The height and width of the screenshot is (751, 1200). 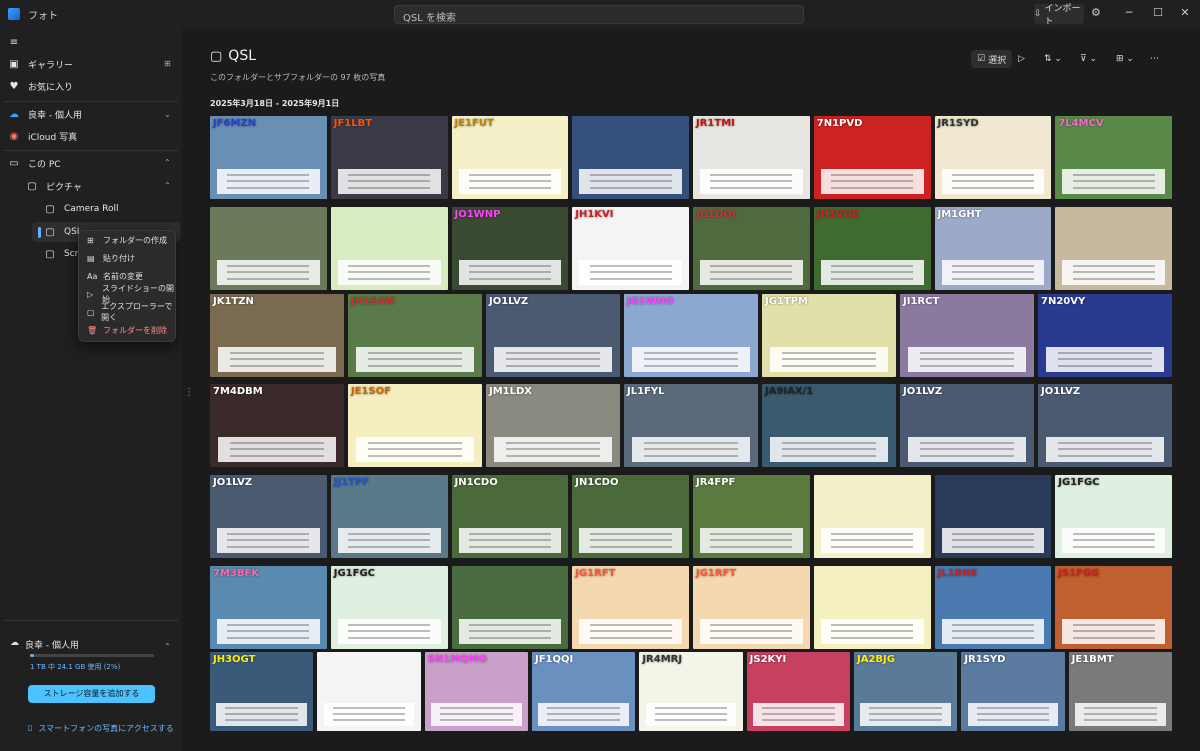 What do you see at coordinates (34, 163) in the screenshot?
I see `sidebar-item-this-pc: ▭ この PC` at bounding box center [34, 163].